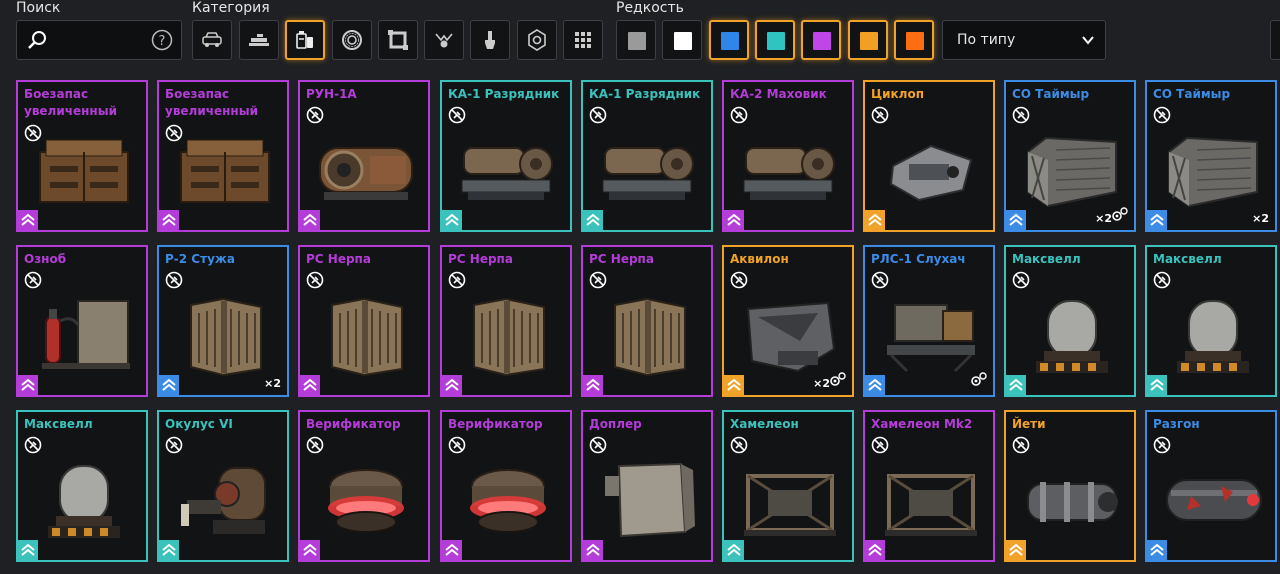 The image size is (1280, 574). What do you see at coordinates (931, 499) in the screenshot?
I see `item-image-cage` at bounding box center [931, 499].